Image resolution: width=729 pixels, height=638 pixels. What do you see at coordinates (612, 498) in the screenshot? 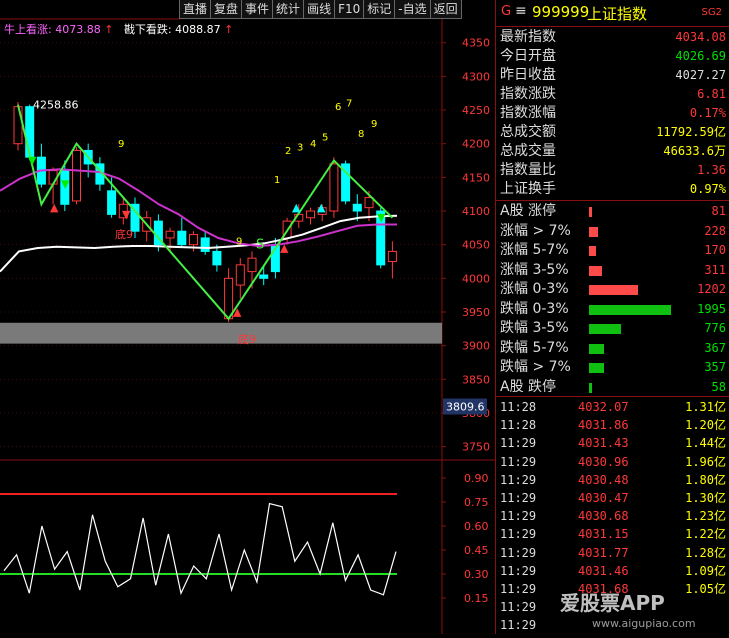
I see `tick-row: 11:29 4030.47 1.30亿` at bounding box center [612, 498].